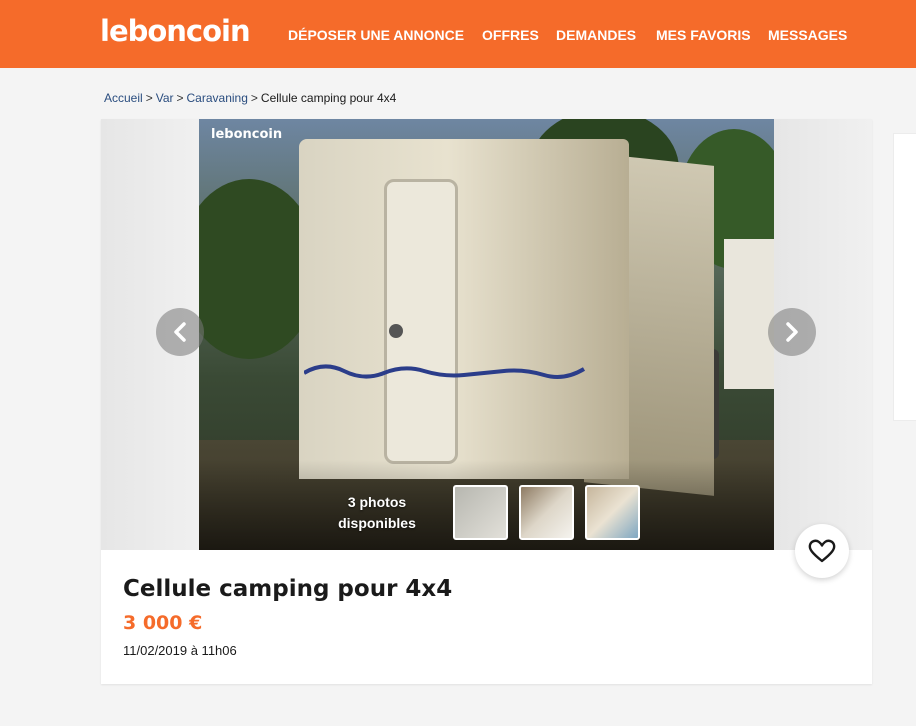 The image size is (916, 726). Describe the element at coordinates (288, 589) in the screenshot. I see `listing-title: Cellule camping pour 4x4` at that location.